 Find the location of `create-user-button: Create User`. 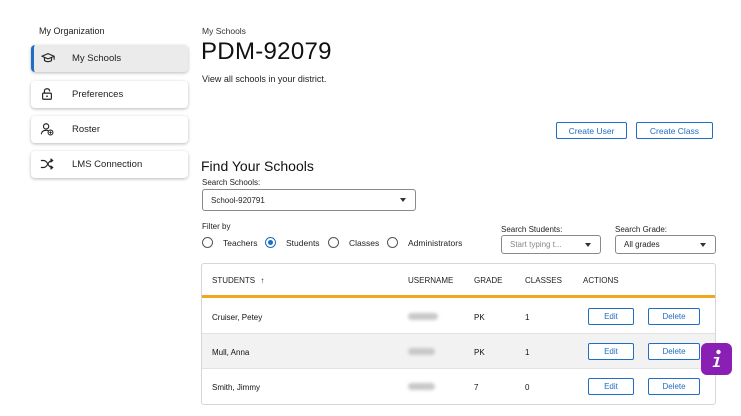

create-user-button: Create User is located at coordinates (591, 130).